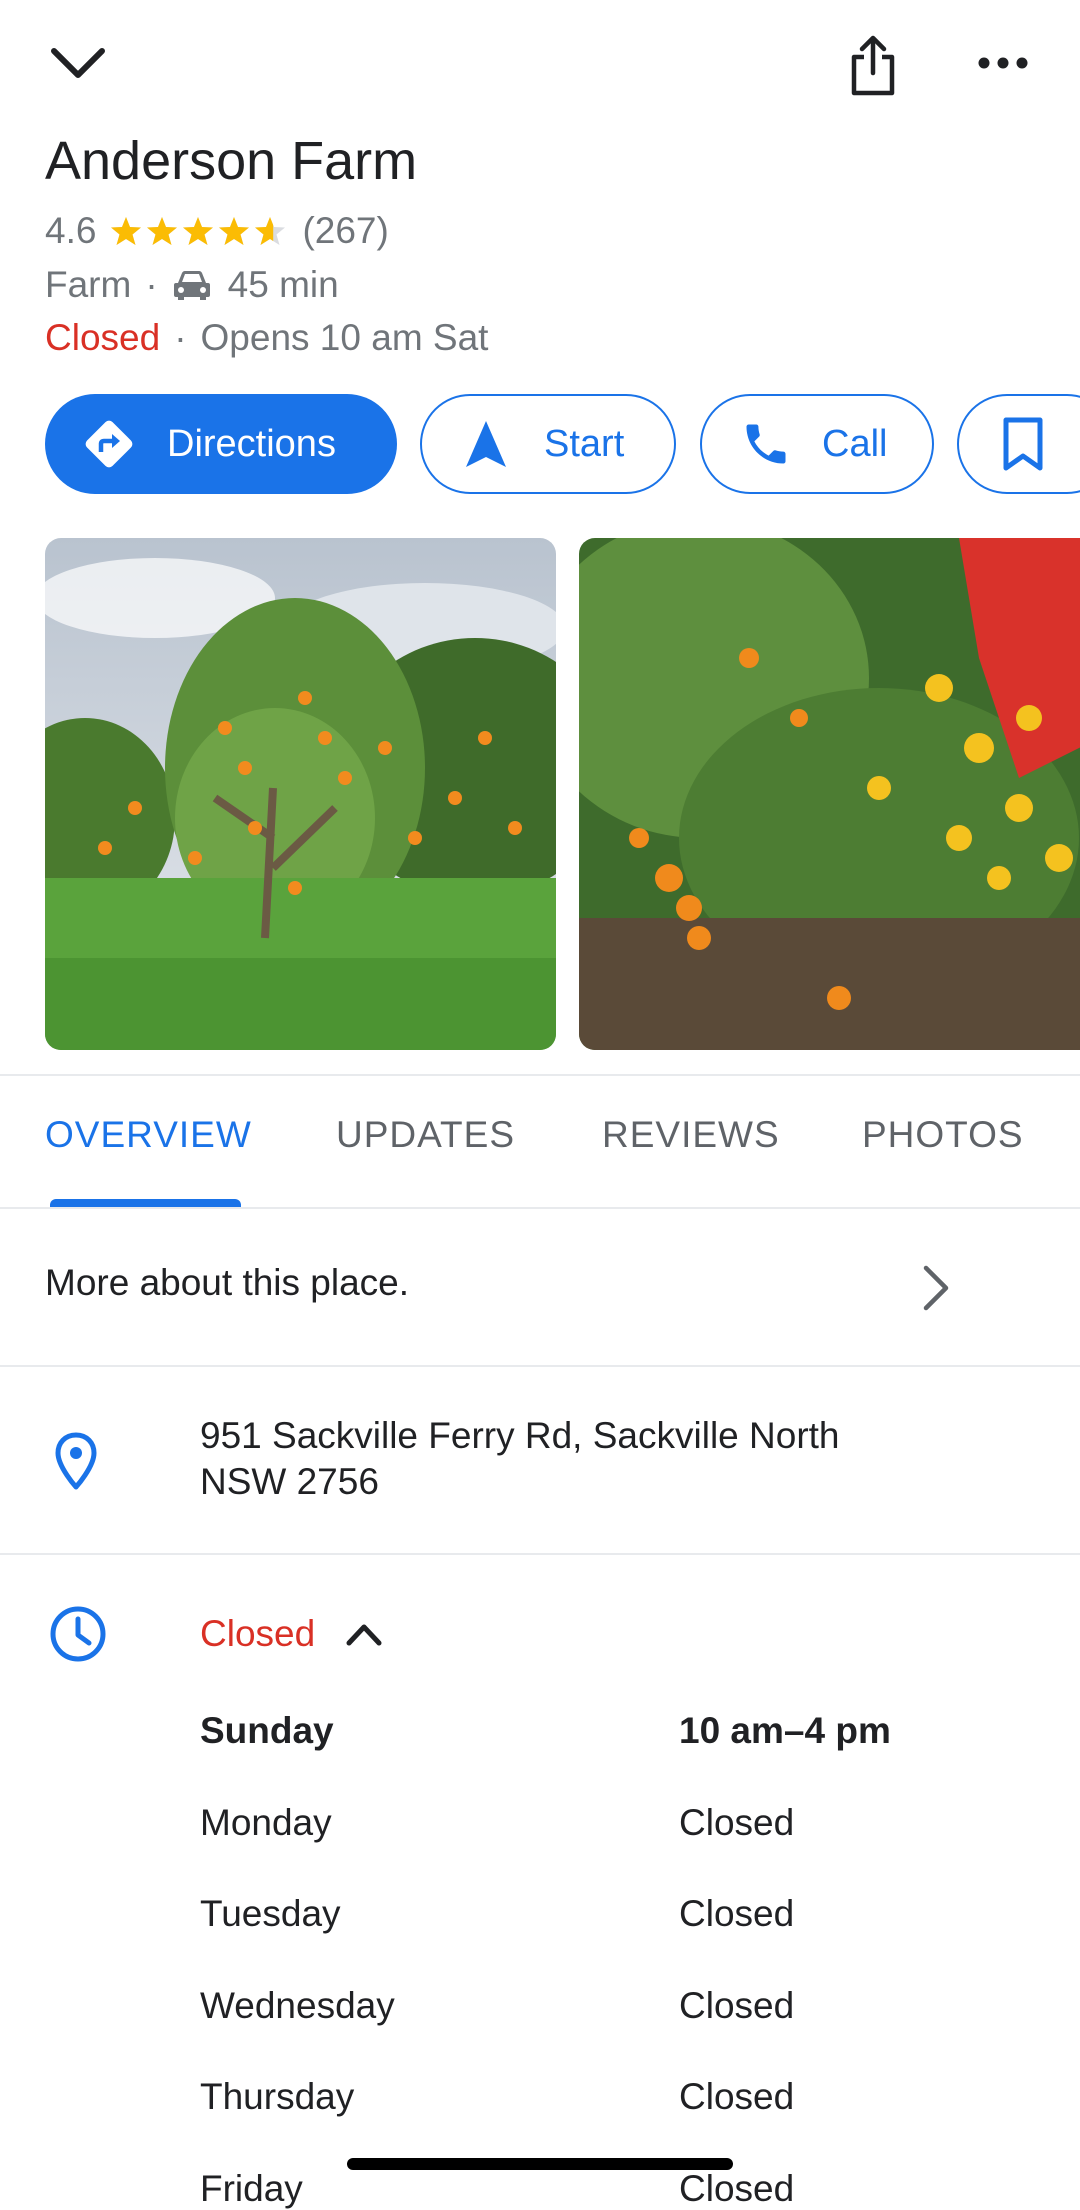  Describe the element at coordinates (266, 1822) in the screenshot. I see `hours-day: Monday` at that location.